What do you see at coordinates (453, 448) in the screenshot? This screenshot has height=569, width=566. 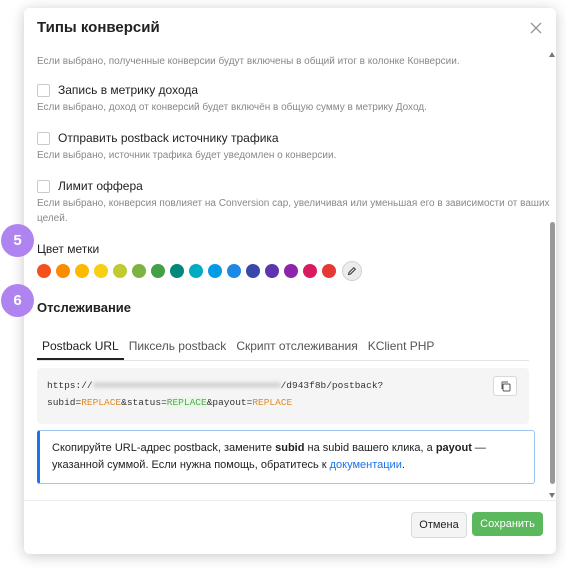 I see `info-payout: payout` at bounding box center [453, 448].